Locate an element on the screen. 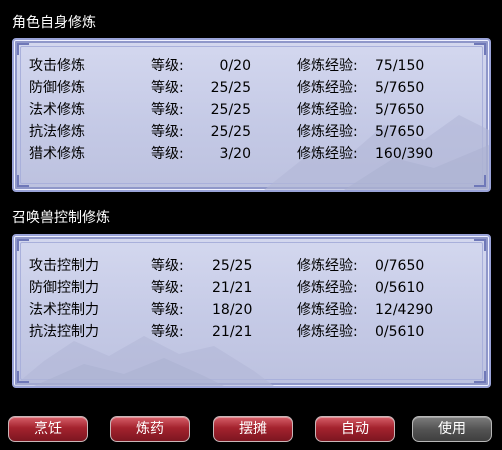  skill-name: 法术控制力 is located at coordinates (64, 310).